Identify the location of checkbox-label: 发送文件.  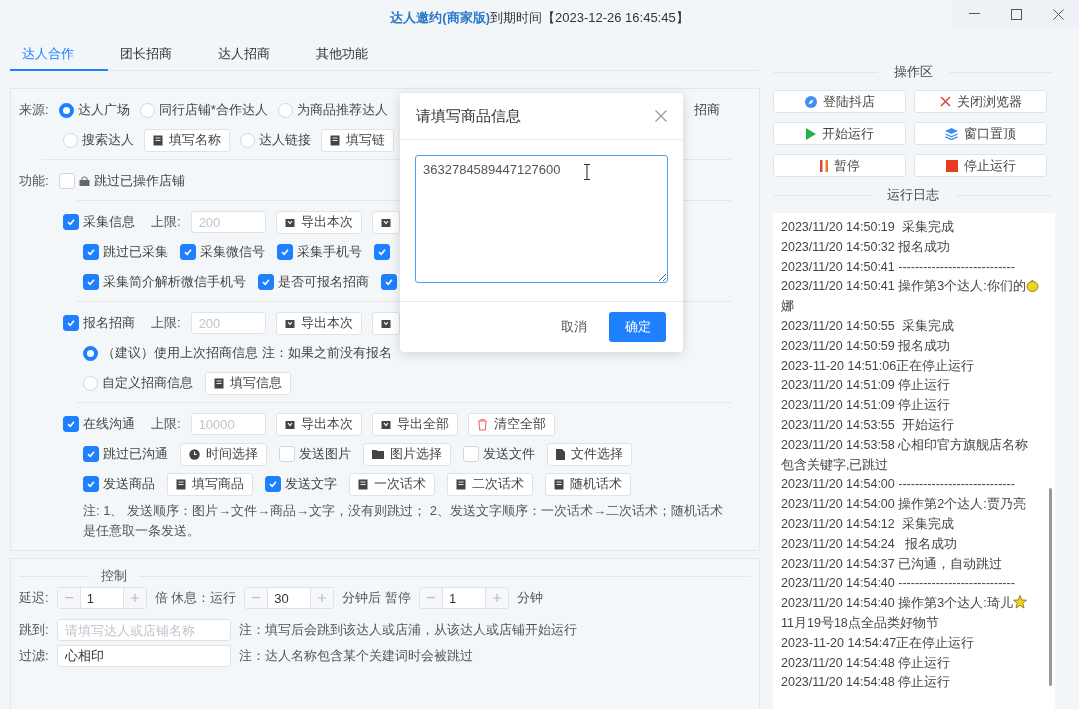
(509, 454).